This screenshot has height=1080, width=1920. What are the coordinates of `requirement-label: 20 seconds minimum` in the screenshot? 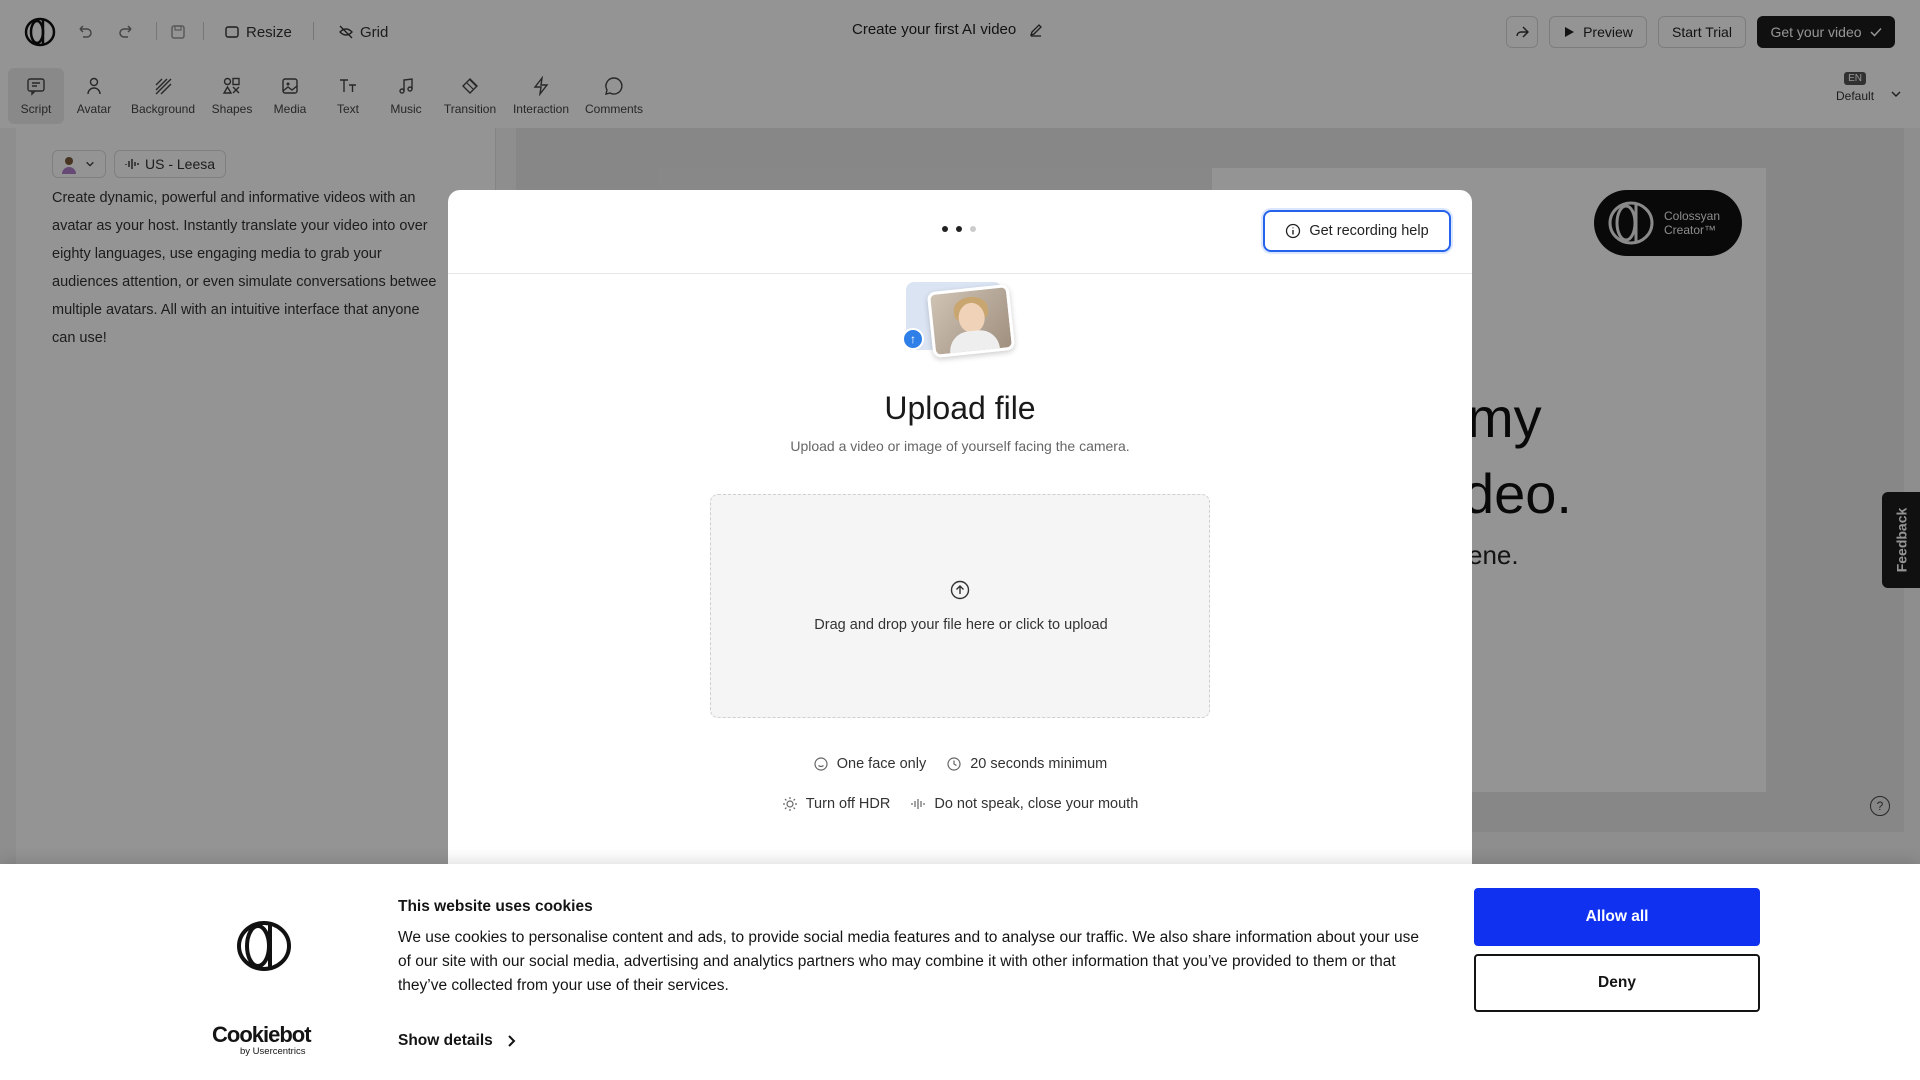 It's located at (1039, 764).